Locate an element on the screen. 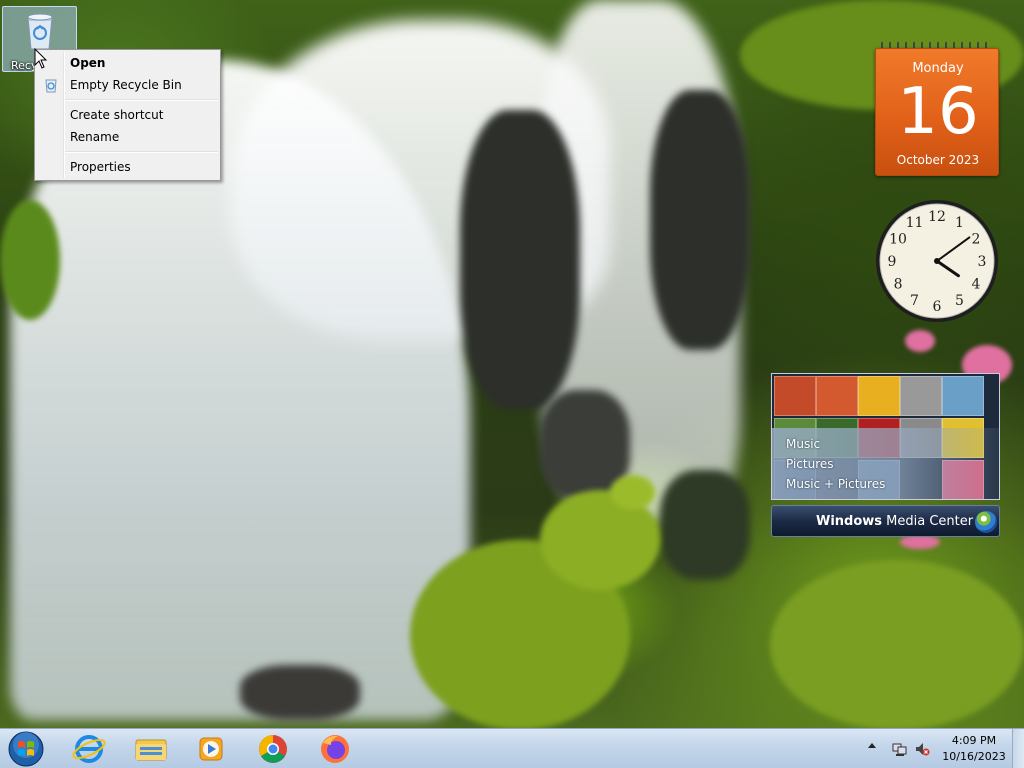 This screenshot has width=1024, height=768. show-hidden-icons-icon is located at coordinates (872, 745).